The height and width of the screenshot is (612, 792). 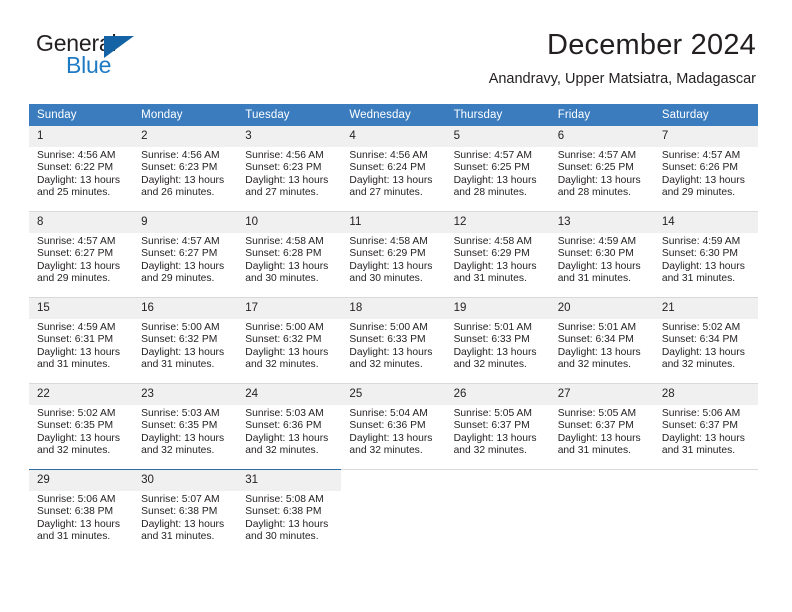 I want to click on sunset-text: Sunset: 6:37 PM, so click(x=595, y=426).